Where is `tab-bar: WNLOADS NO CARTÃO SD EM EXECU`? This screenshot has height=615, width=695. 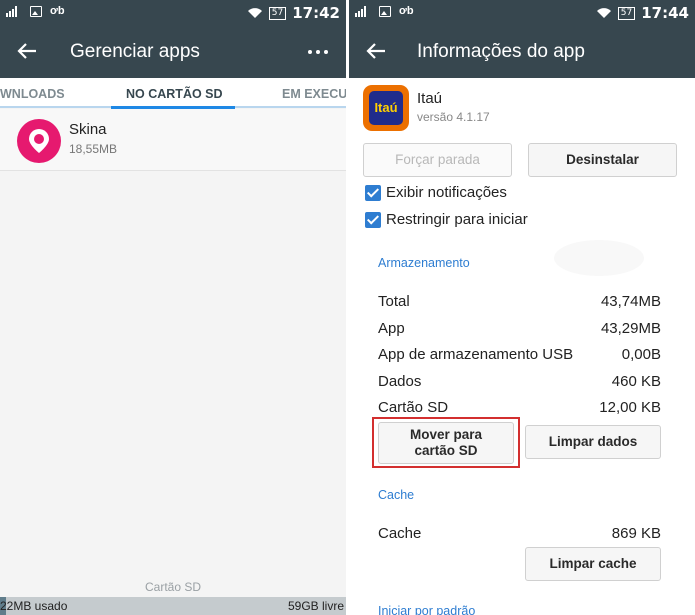 tab-bar: WNLOADS NO CARTÃO SD EM EXECU is located at coordinates (173, 93).